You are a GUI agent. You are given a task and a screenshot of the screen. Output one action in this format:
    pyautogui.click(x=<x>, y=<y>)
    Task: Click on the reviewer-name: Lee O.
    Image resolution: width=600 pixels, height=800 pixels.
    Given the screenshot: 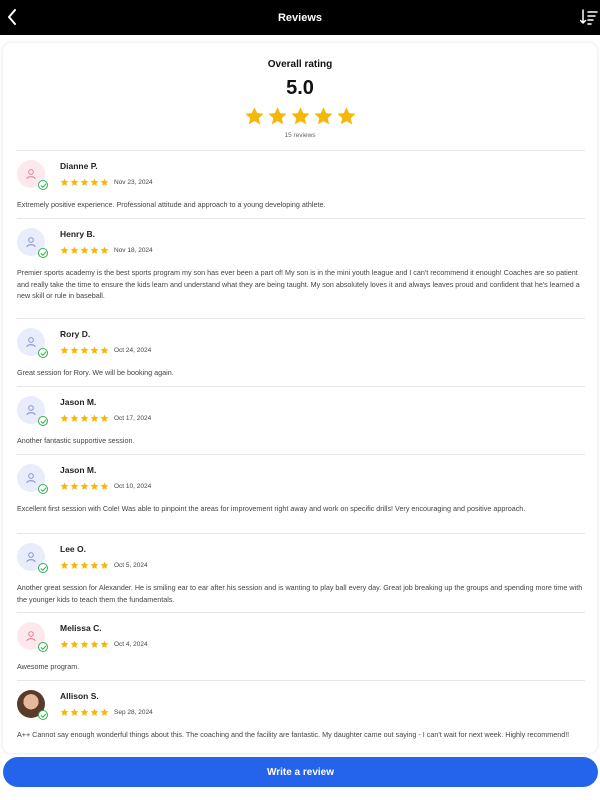 What is the action you would take?
    pyautogui.click(x=73, y=549)
    